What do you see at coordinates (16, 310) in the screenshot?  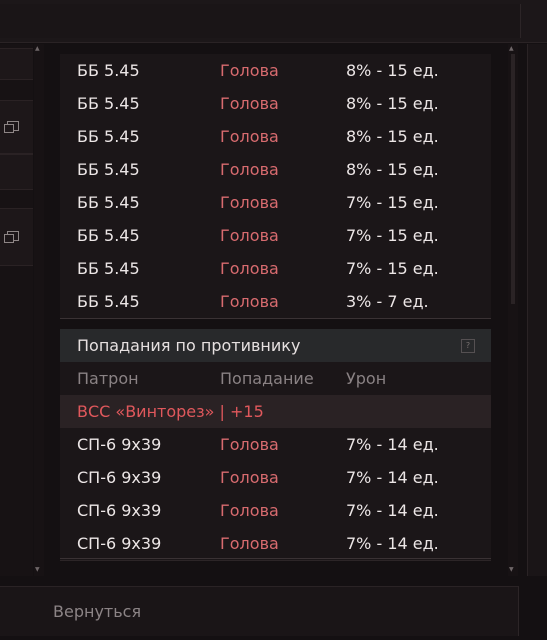 I see `left-list` at bounding box center [16, 310].